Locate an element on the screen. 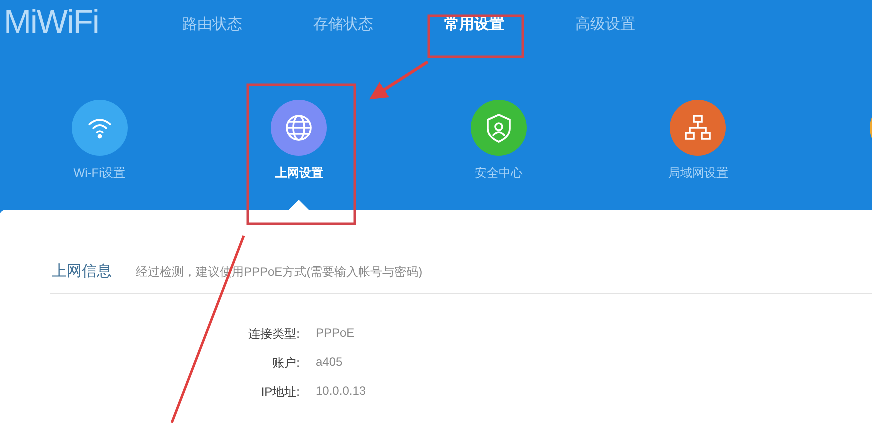 The width and height of the screenshot is (872, 423). logo: MiWiFi is located at coordinates (52, 22).